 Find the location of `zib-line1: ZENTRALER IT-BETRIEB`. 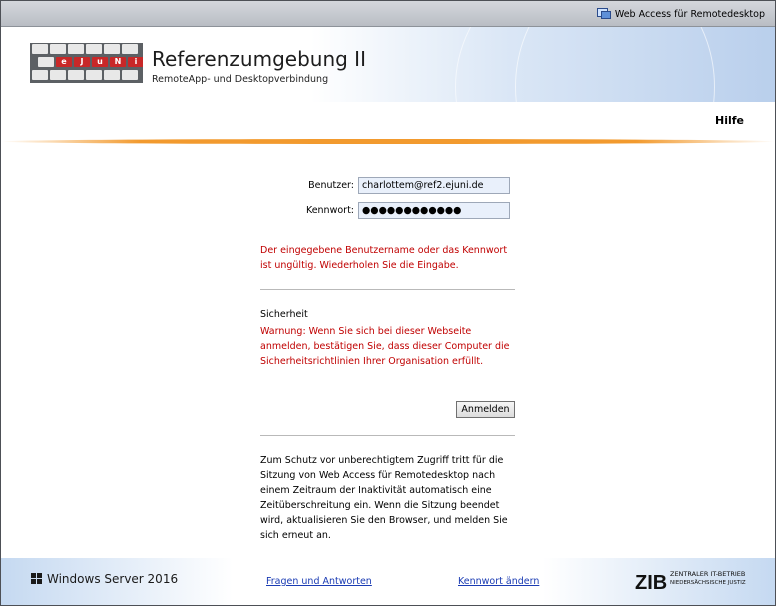

zib-line1: ZENTRALER IT-BETRIEB is located at coordinates (708, 574).